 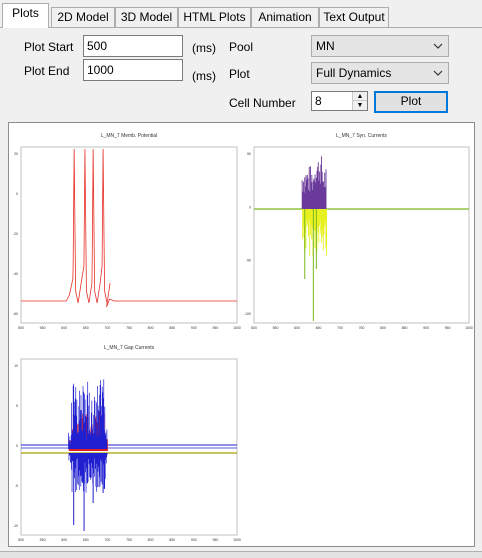 What do you see at coordinates (248, 261) in the screenshot?
I see `y-tick-label: -50` at bounding box center [248, 261].